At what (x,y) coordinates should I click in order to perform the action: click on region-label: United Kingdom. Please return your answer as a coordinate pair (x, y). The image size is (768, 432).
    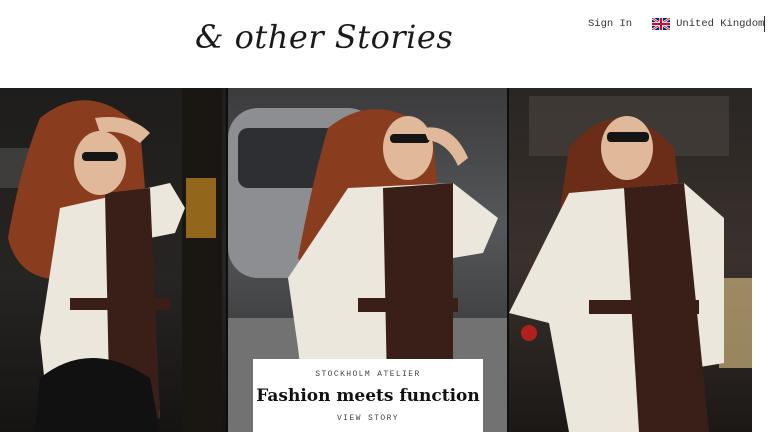
    Looking at the image, I should click on (720, 24).